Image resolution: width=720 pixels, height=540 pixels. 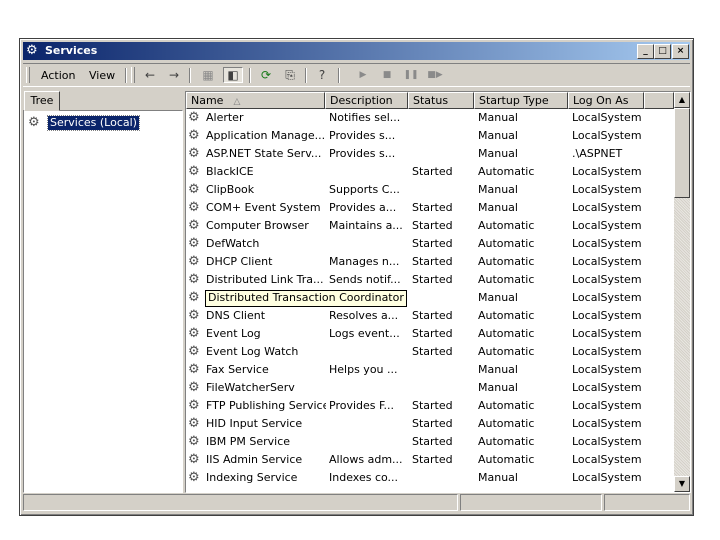 I want to click on tab-tree: Tree, so click(x=42, y=101).